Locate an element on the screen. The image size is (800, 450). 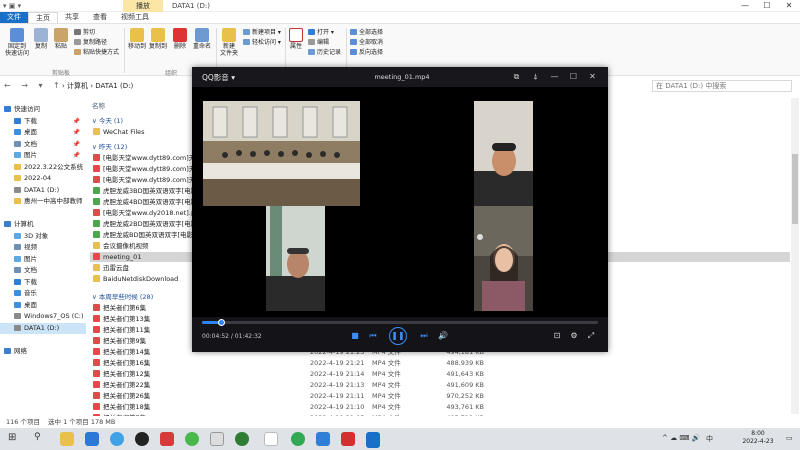
pin-top-icon: ⍋ is located at coordinates (535, 77).